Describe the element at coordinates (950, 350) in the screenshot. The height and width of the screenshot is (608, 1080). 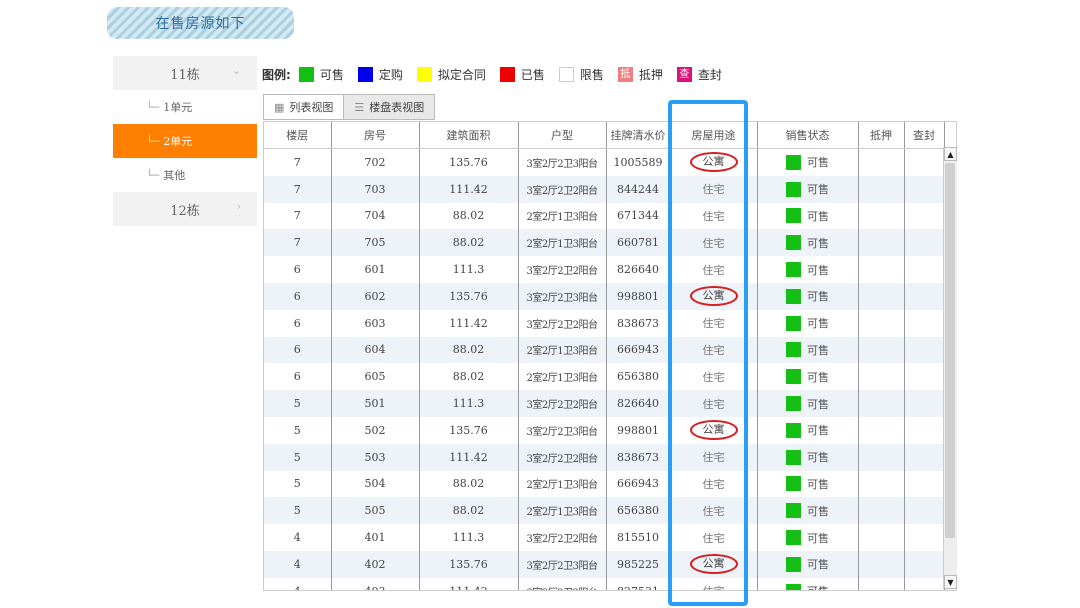
I see `scroll-thumb` at that location.